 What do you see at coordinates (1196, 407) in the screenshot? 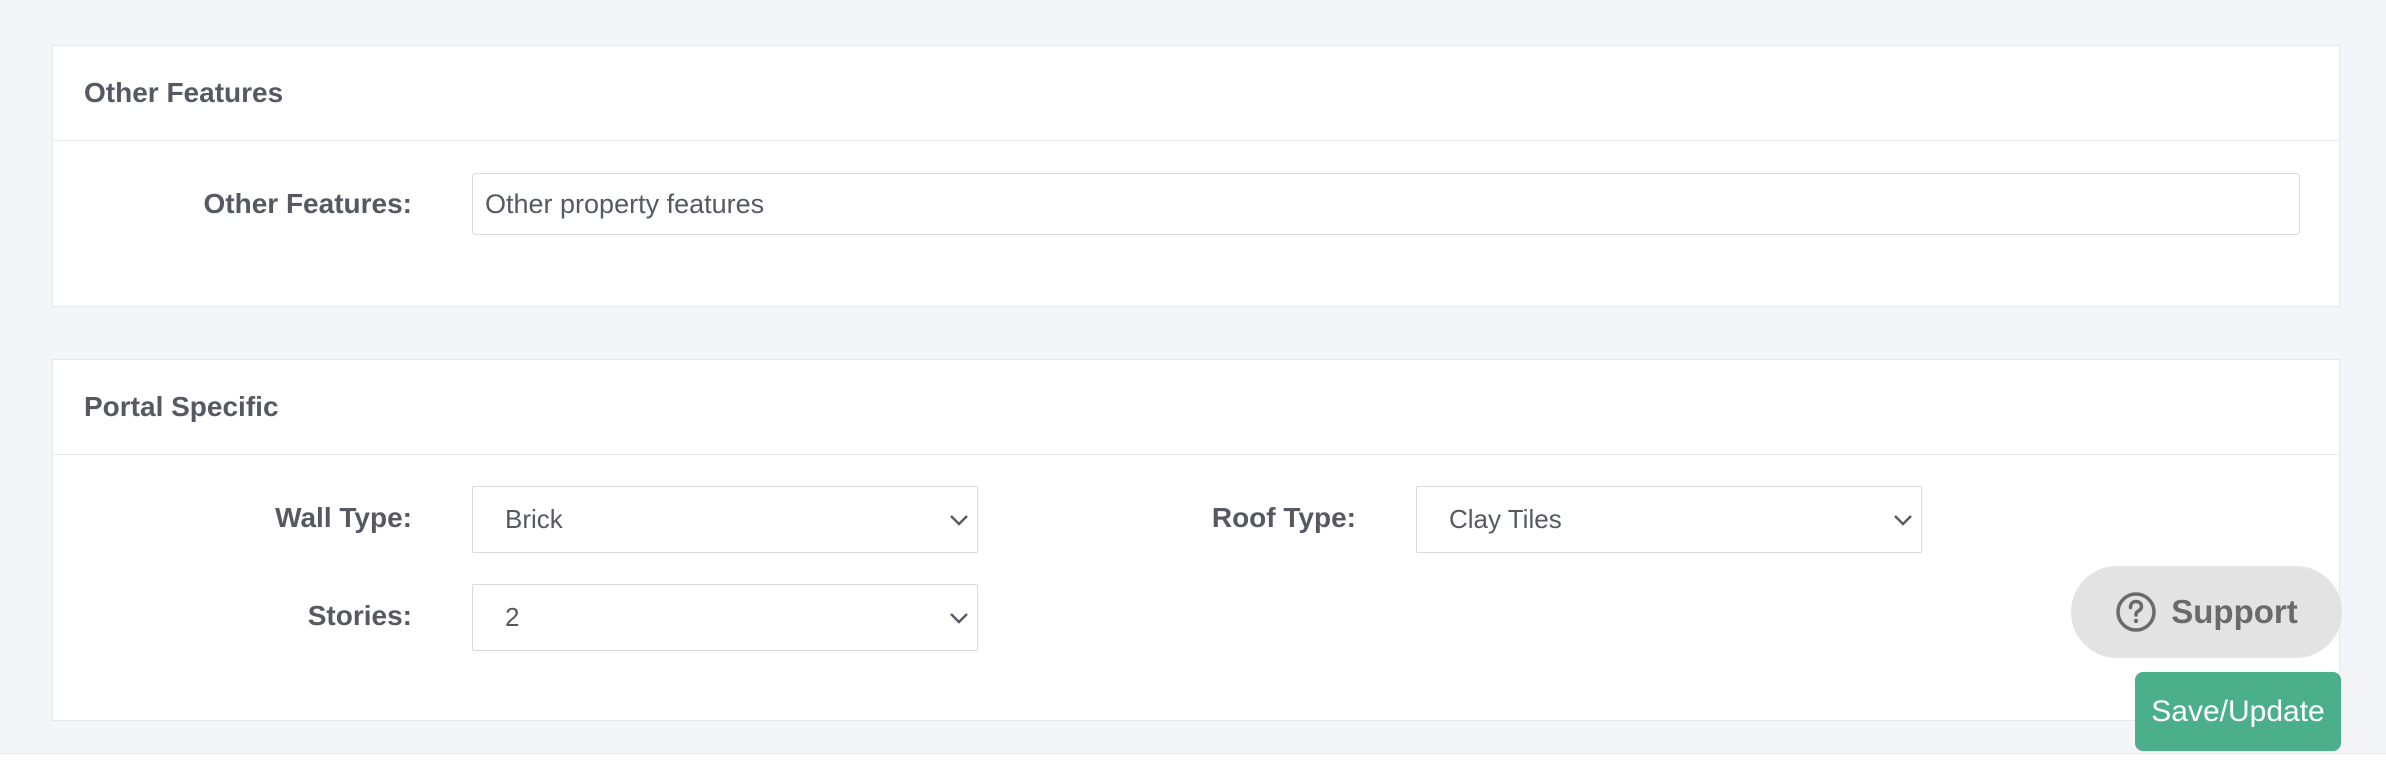
I see `portal-specific-header: Portal Specific` at bounding box center [1196, 407].